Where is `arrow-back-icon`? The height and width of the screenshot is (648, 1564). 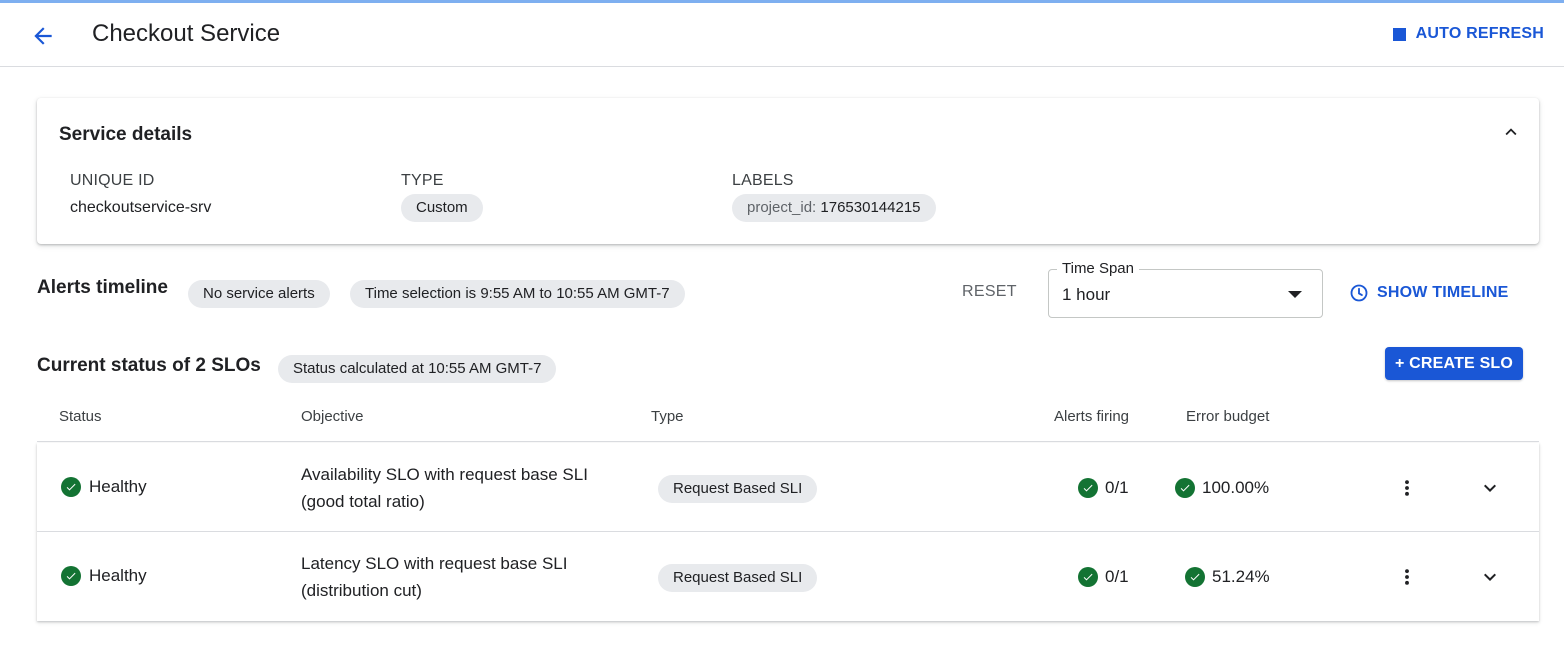 arrow-back-icon is located at coordinates (43, 36).